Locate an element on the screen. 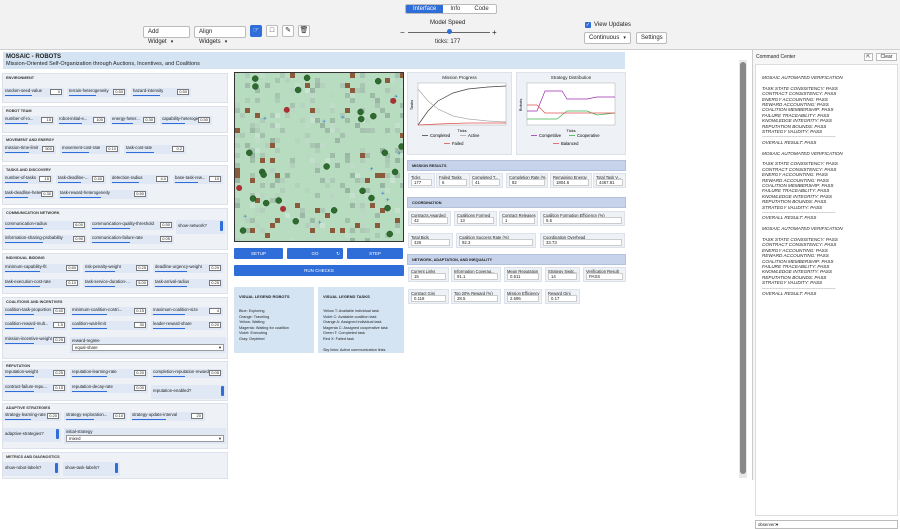 This screenshot has width=900, height=529. parameter-slider: task-arrival-radius 0.25 is located at coordinates (188, 283).